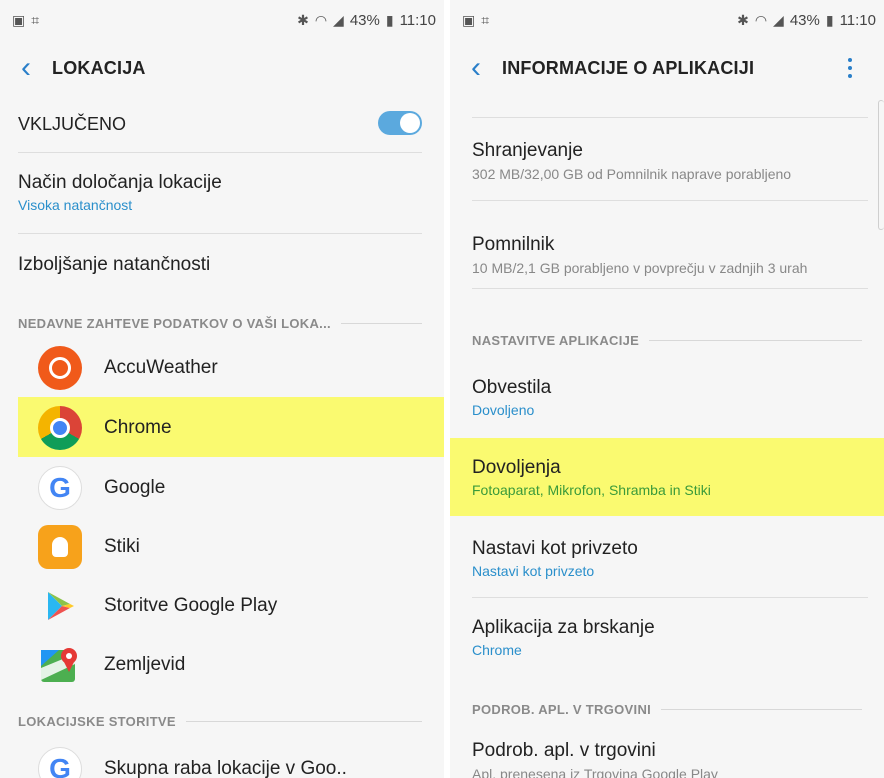 This screenshot has height=778, width=884. Describe the element at coordinates (595, 772) in the screenshot. I see `store-details-value: Apl. prenesena iz Trgovina Google Play` at that location.